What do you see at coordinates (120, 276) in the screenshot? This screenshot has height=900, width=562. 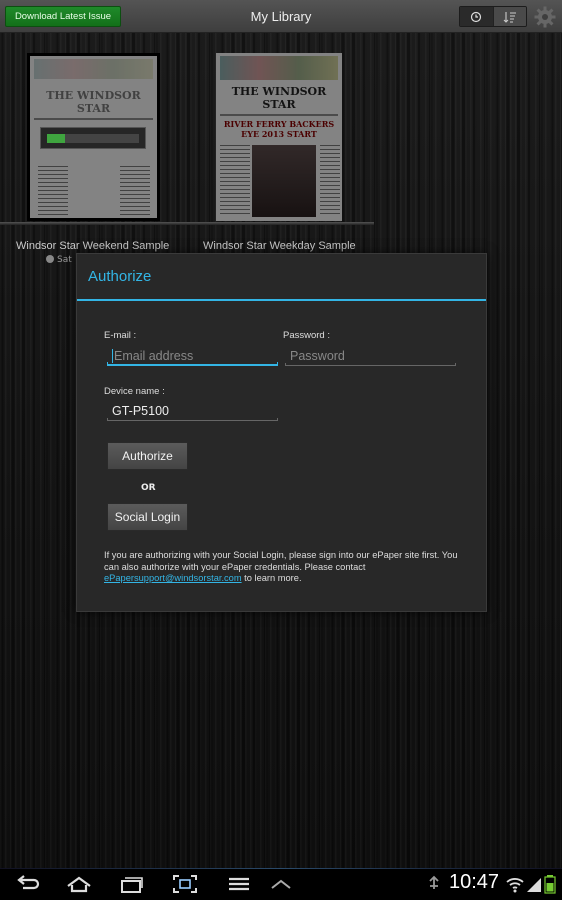 I see `dialog-title: Authorize` at bounding box center [120, 276].